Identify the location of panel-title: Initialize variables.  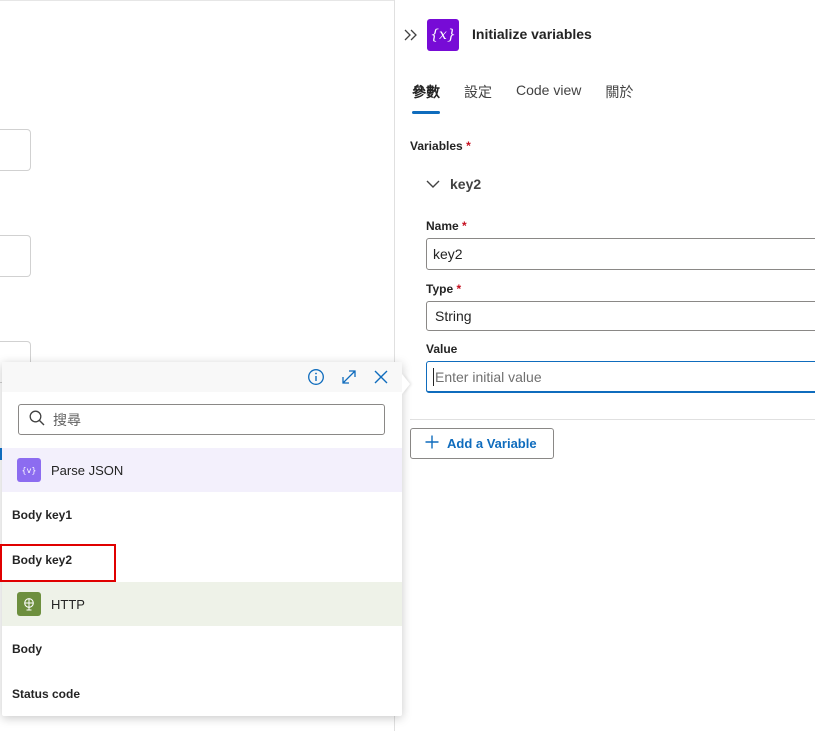
(532, 34).